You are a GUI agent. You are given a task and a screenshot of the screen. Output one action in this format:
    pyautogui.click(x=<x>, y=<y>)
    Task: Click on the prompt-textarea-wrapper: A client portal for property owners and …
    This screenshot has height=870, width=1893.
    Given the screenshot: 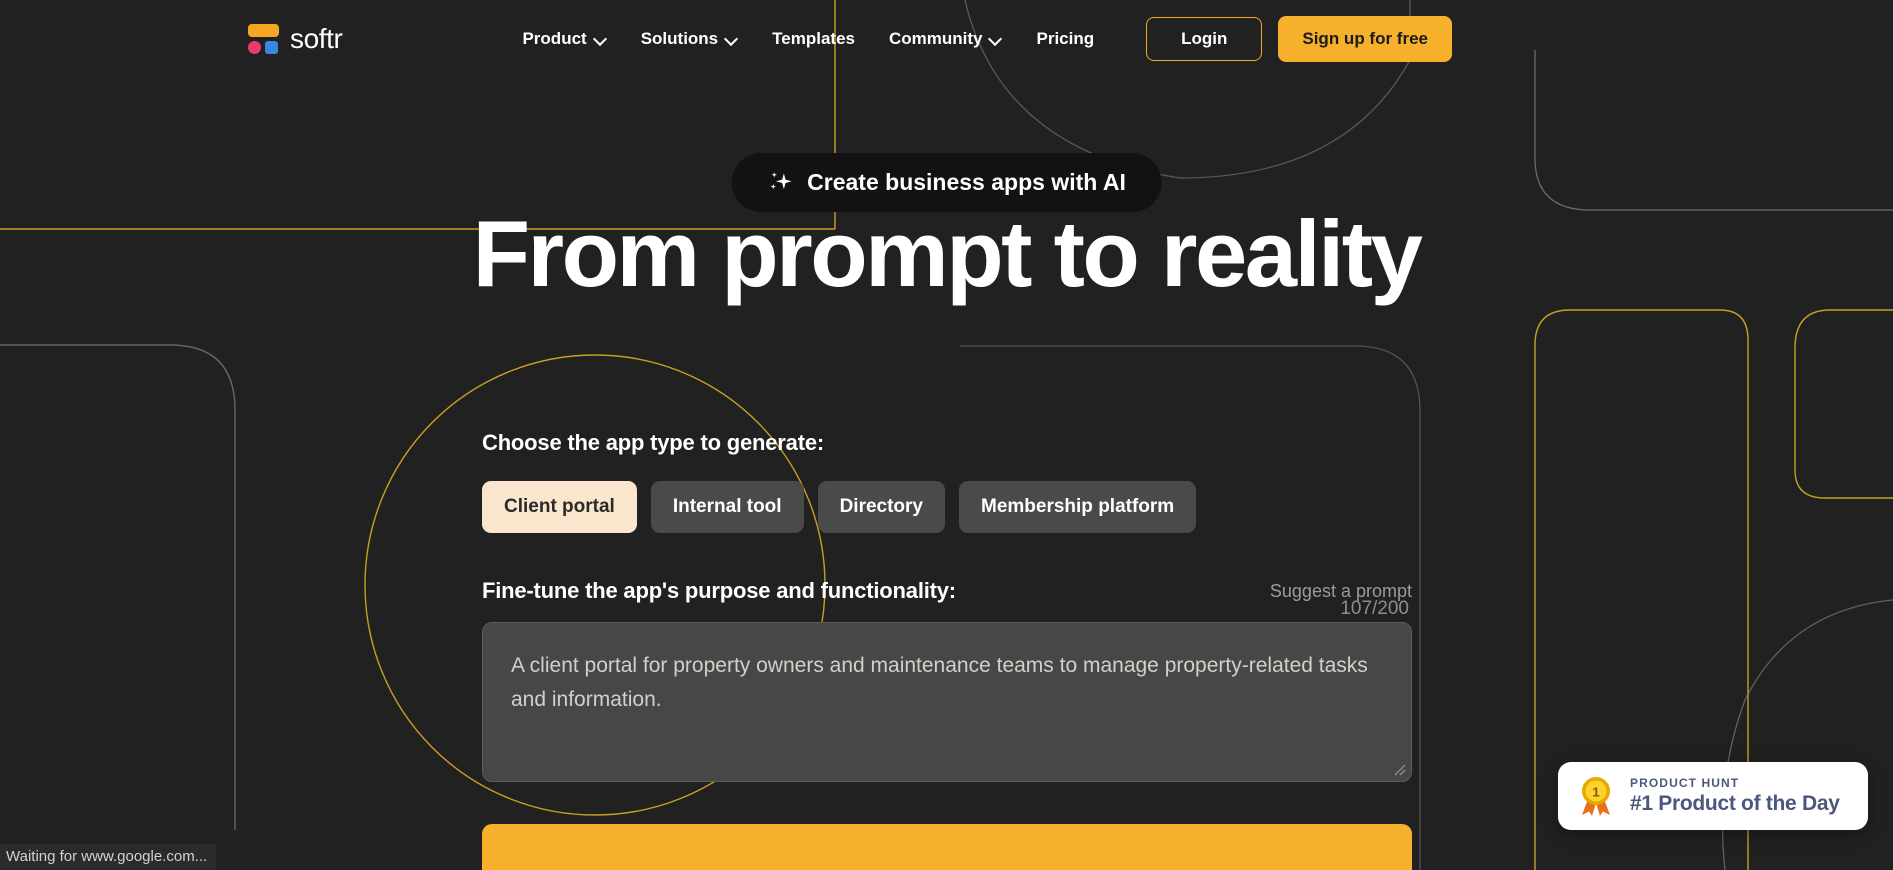 What is the action you would take?
    pyautogui.click(x=947, y=702)
    